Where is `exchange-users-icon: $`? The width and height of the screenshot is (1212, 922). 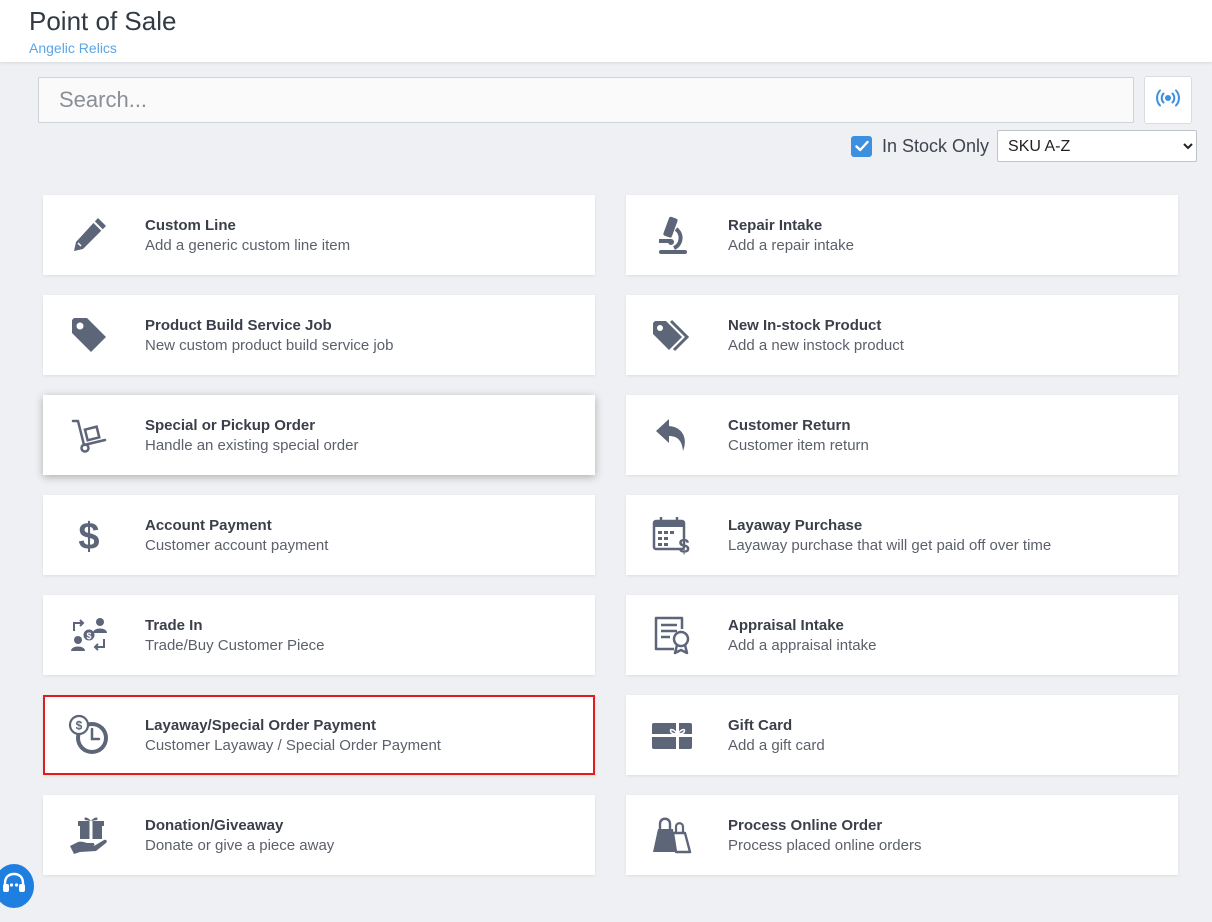
exchange-users-icon: $ is located at coordinates (89, 635).